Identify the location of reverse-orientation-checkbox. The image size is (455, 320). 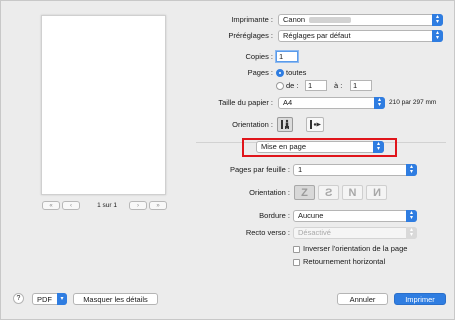
(296, 249).